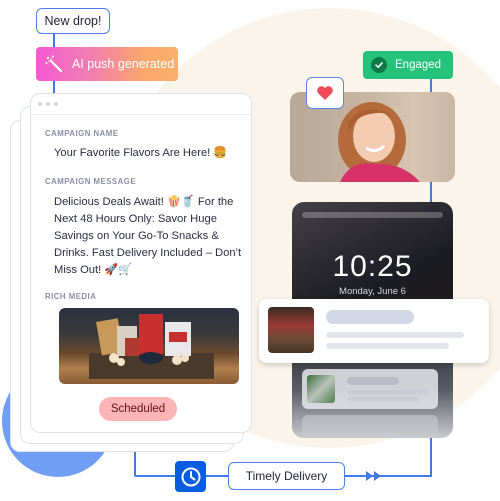 This screenshot has width=500, height=501. Describe the element at coordinates (372, 215) in the screenshot. I see `status-bar` at that location.